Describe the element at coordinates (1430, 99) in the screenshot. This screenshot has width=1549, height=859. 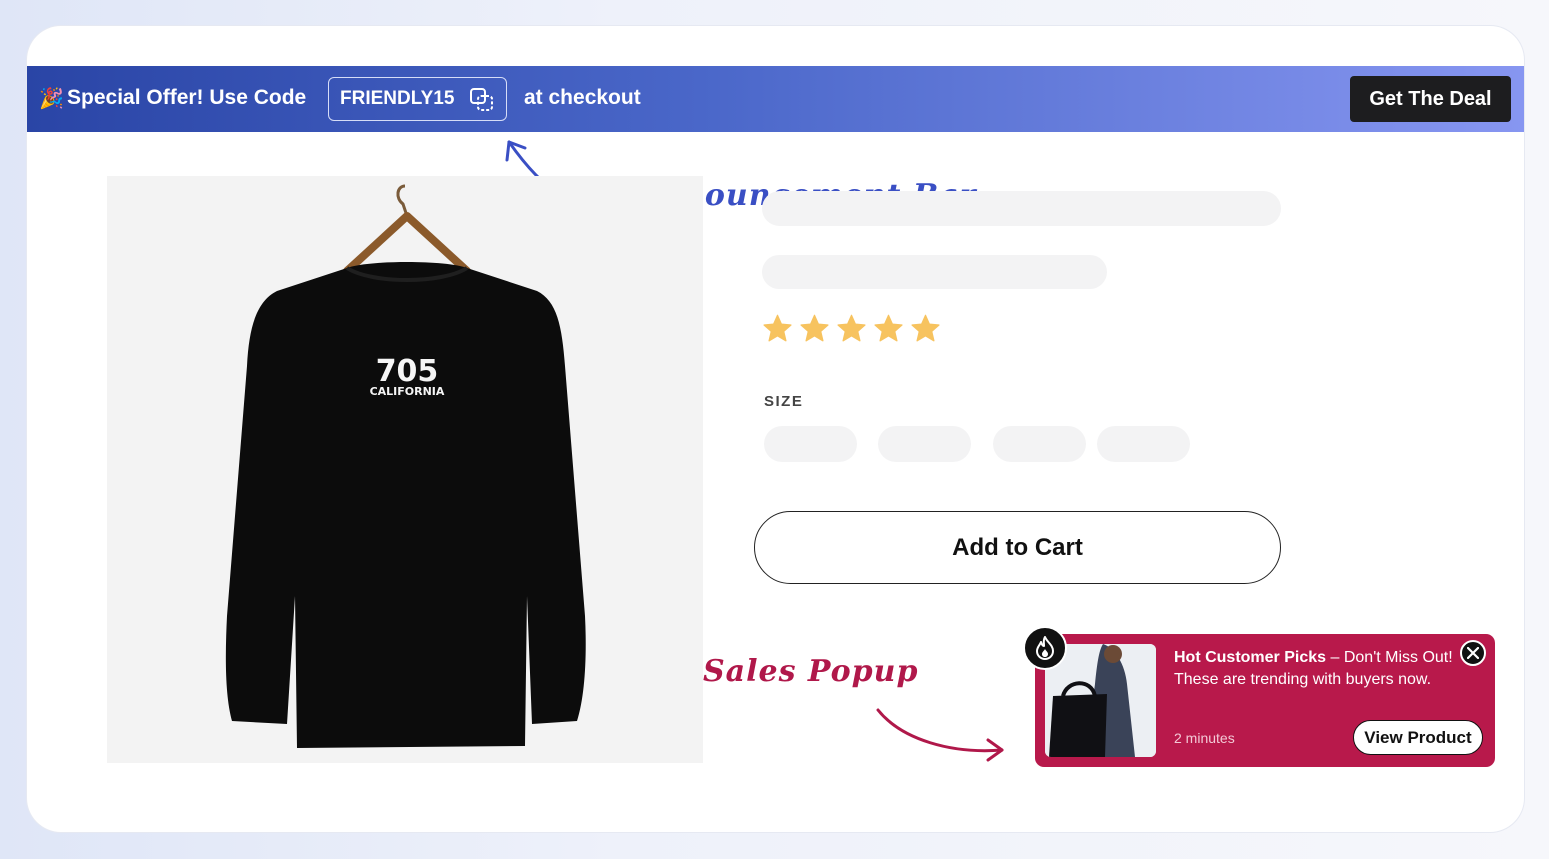
I see `get-deal-button: Get The Deal` at that location.